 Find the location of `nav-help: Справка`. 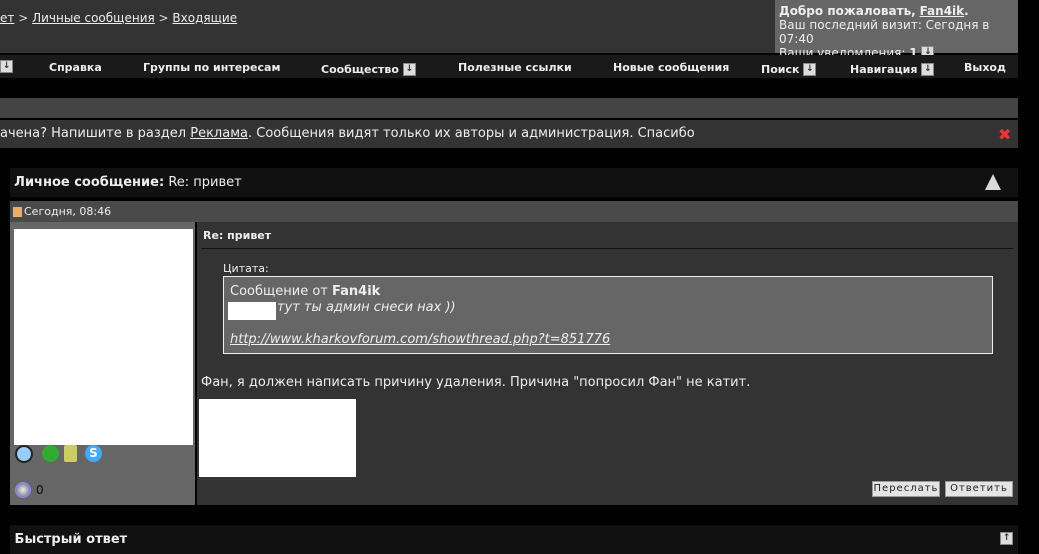

nav-help: Справка is located at coordinates (75, 67).